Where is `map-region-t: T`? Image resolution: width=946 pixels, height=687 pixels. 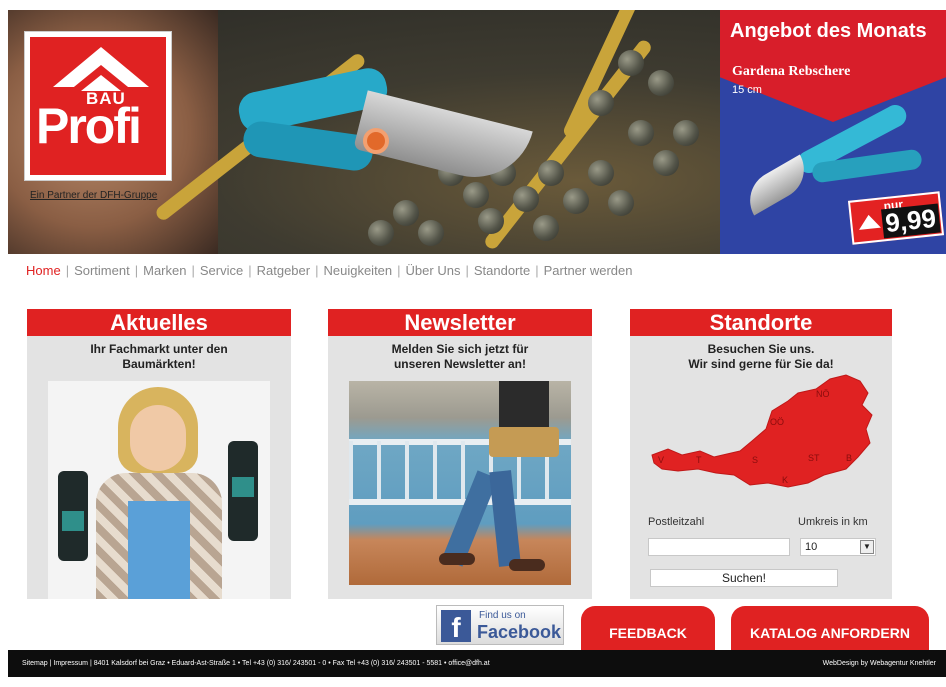
map-region-t: T is located at coordinates (699, 460).